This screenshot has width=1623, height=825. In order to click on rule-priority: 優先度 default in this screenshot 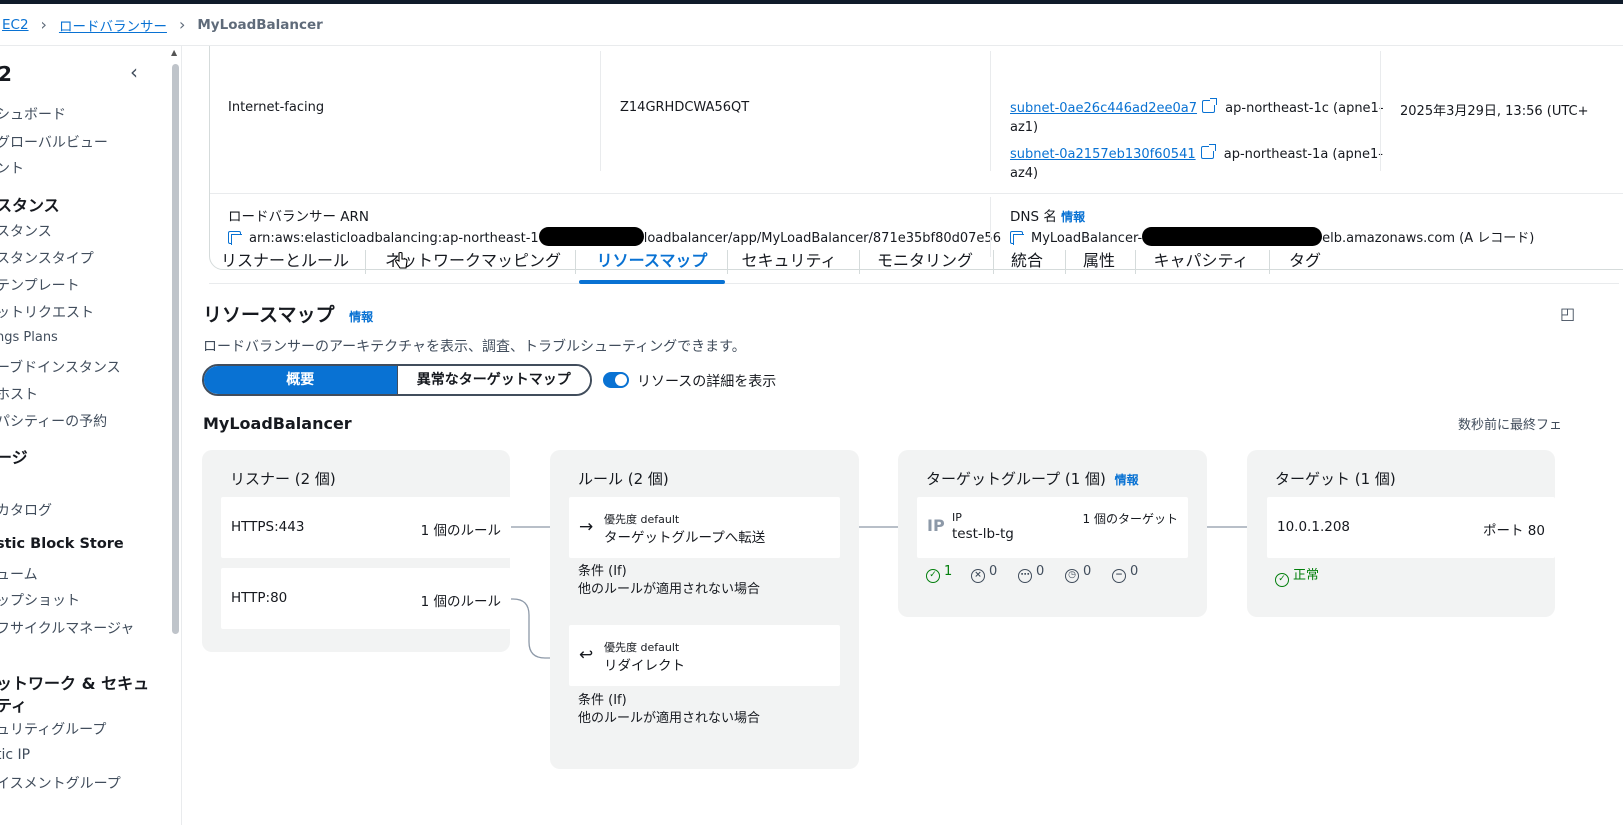, I will do `click(642, 647)`.